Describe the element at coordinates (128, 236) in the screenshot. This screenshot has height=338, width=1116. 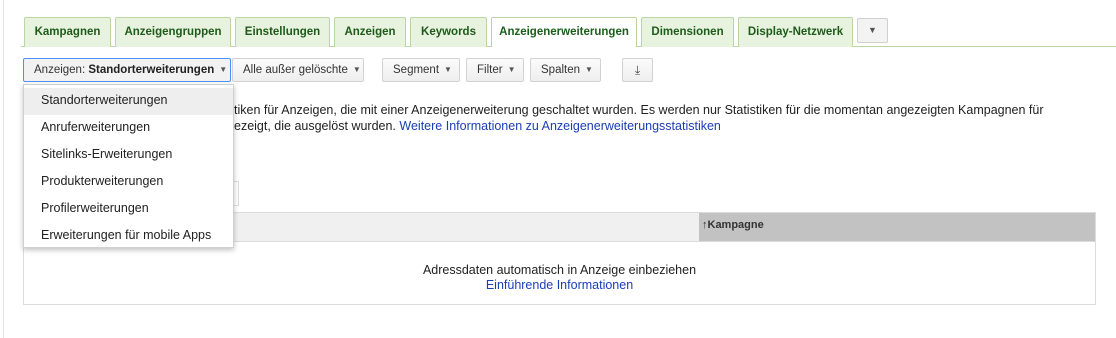
I see `menu-item-mobile-apps: Erweiterungen für mobile Apps` at that location.